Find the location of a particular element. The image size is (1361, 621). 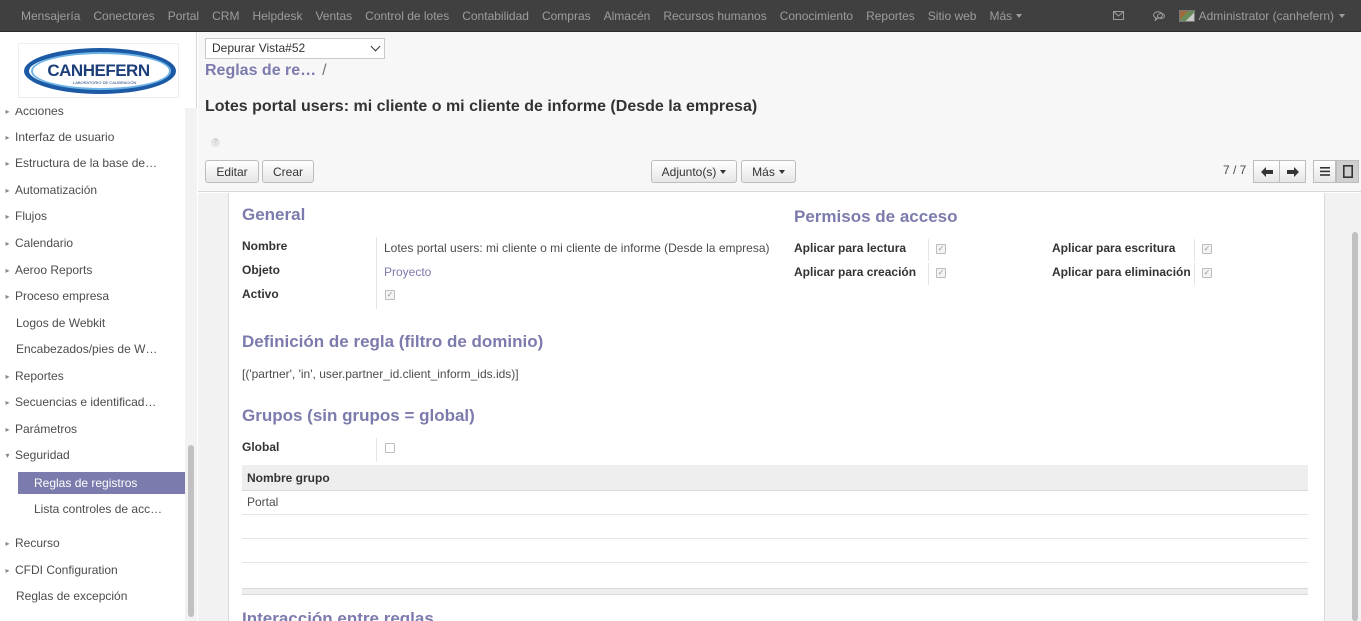

sidebar-item-automatizacion: ▸ Automatización is located at coordinates (92, 190).